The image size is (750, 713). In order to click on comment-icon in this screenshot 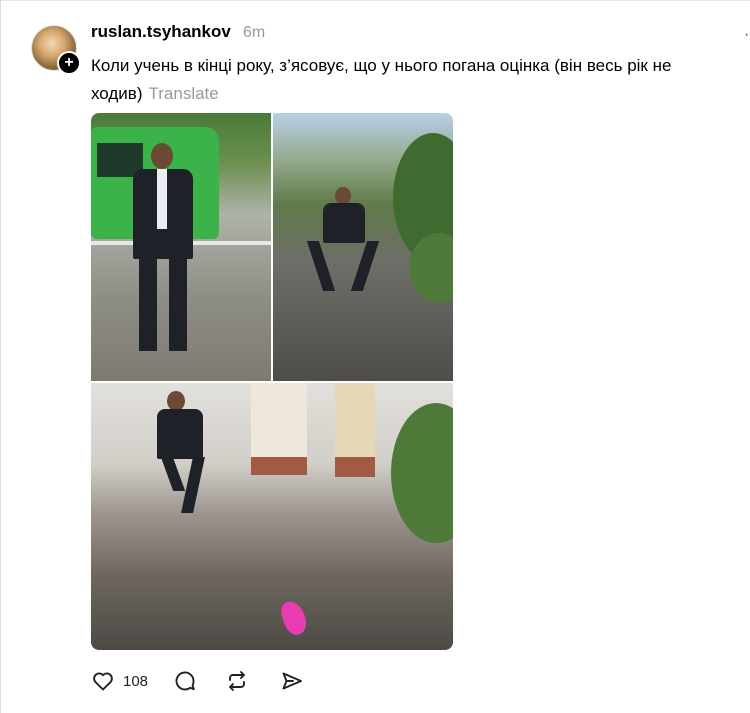, I will do `click(185, 681)`.